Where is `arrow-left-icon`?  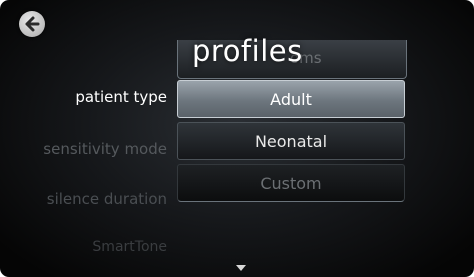
arrow-left-icon is located at coordinates (32, 24).